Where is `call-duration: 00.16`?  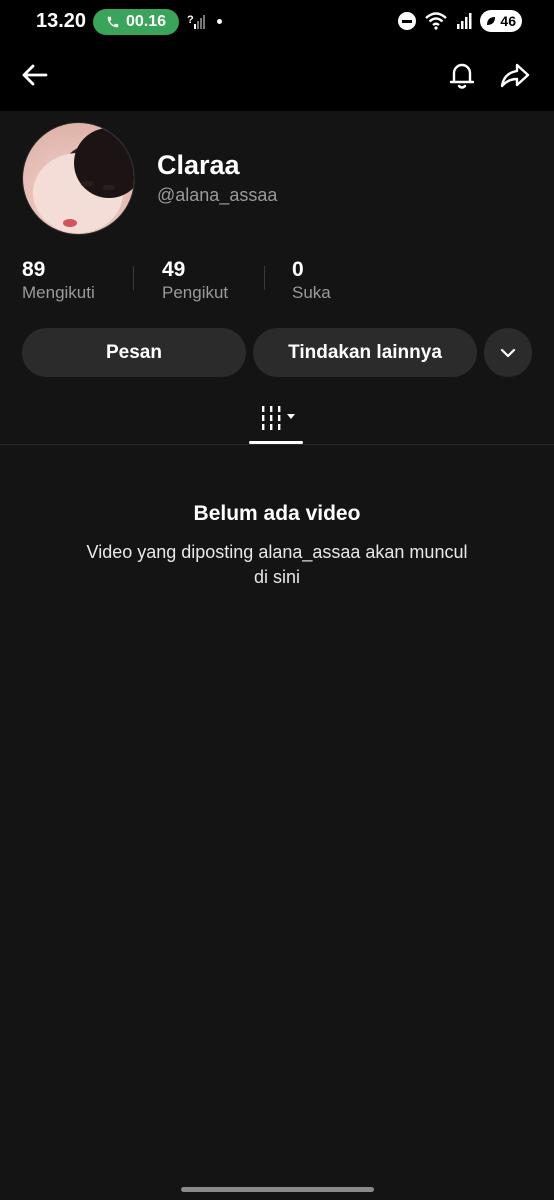
call-duration: 00.16 is located at coordinates (146, 21).